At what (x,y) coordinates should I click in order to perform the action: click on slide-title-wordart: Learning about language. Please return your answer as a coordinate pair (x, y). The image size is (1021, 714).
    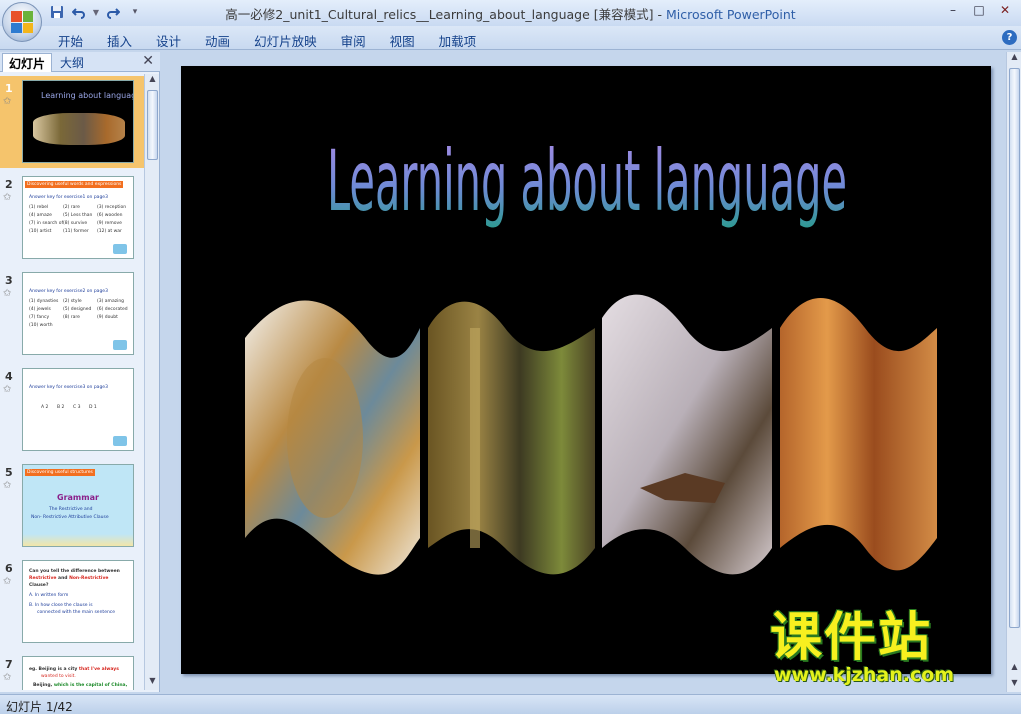
    Looking at the image, I should click on (587, 178).